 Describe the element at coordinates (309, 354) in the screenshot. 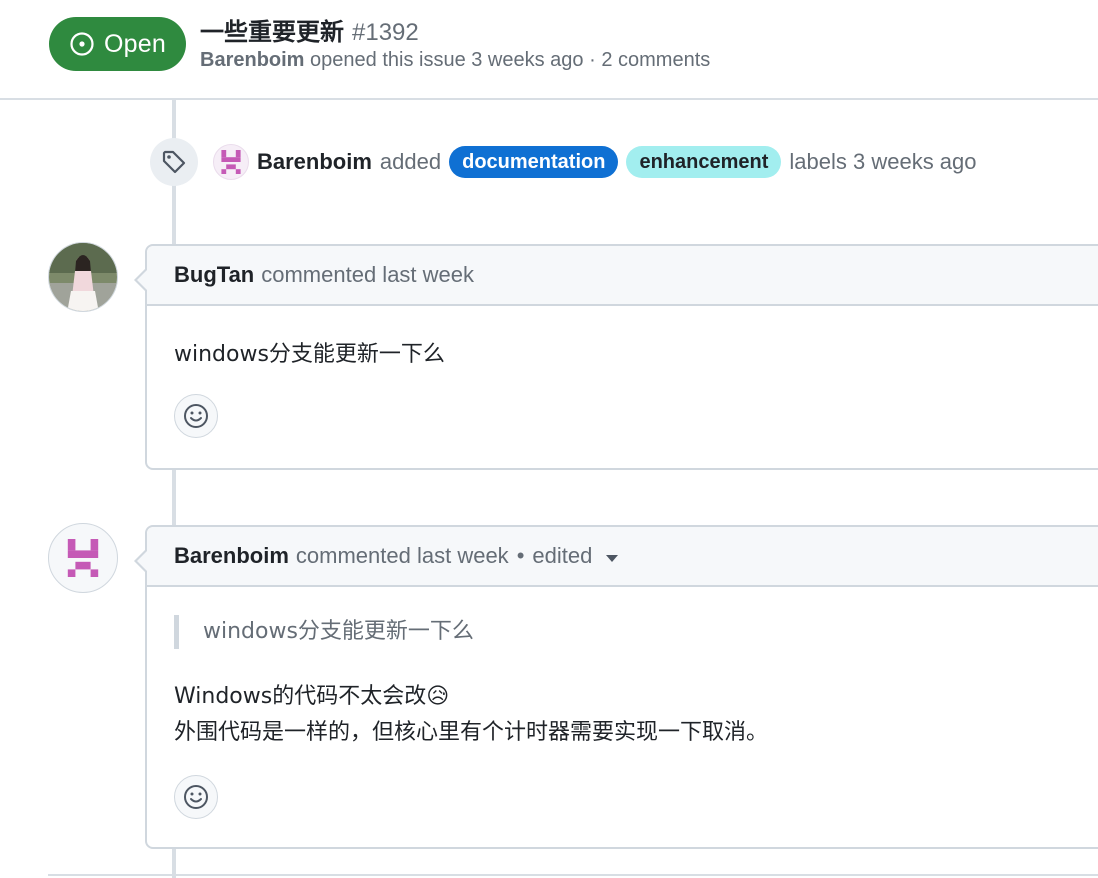

I see `comment-text: windows分支能更新一下么` at that location.